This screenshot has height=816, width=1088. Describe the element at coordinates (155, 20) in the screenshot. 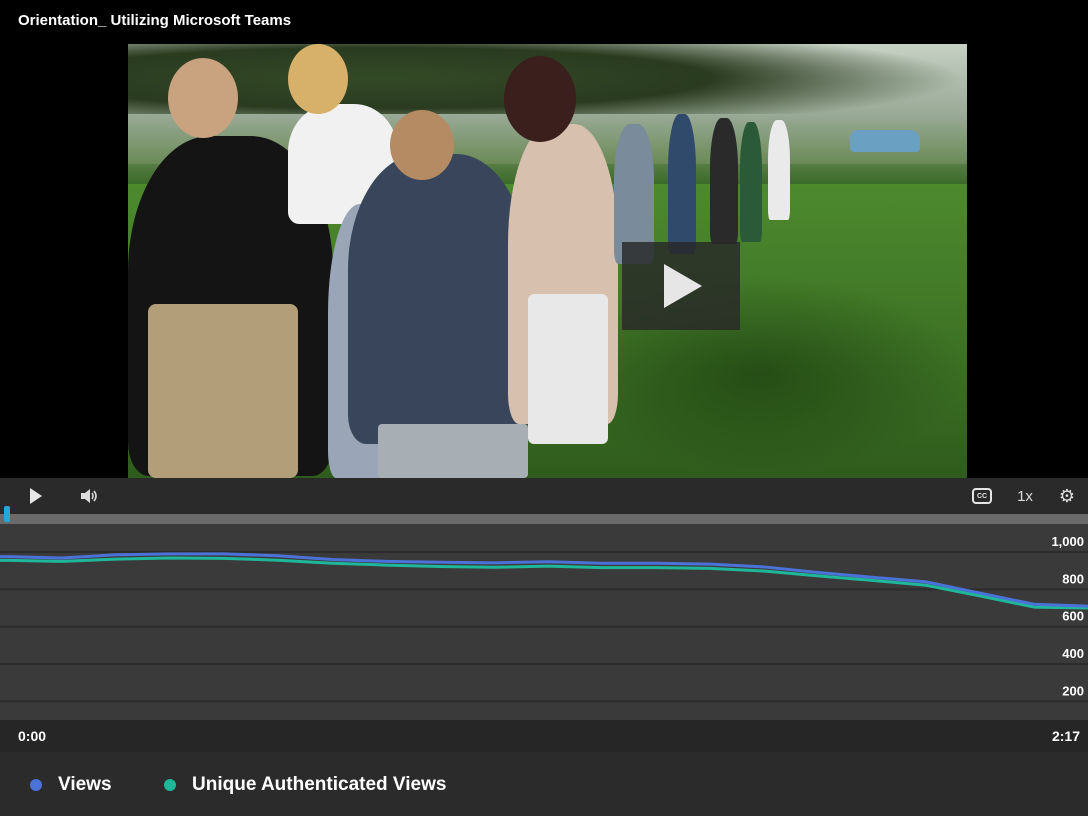

I see `video-title: Orientation_ Utilizing Microsoft Teams` at that location.